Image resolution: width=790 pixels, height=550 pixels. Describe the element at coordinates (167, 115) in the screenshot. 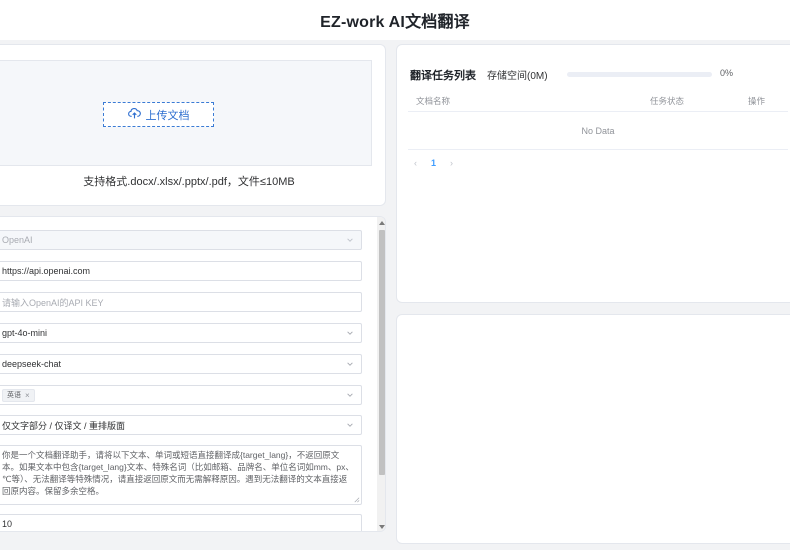

I see `upload-button-label: 上传文档` at that location.